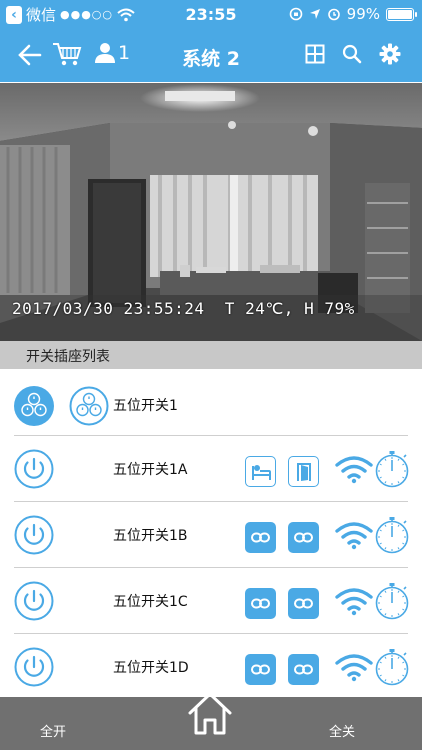  Describe the element at coordinates (342, 730) in the screenshot. I see `all-off-button: 全关` at that location.